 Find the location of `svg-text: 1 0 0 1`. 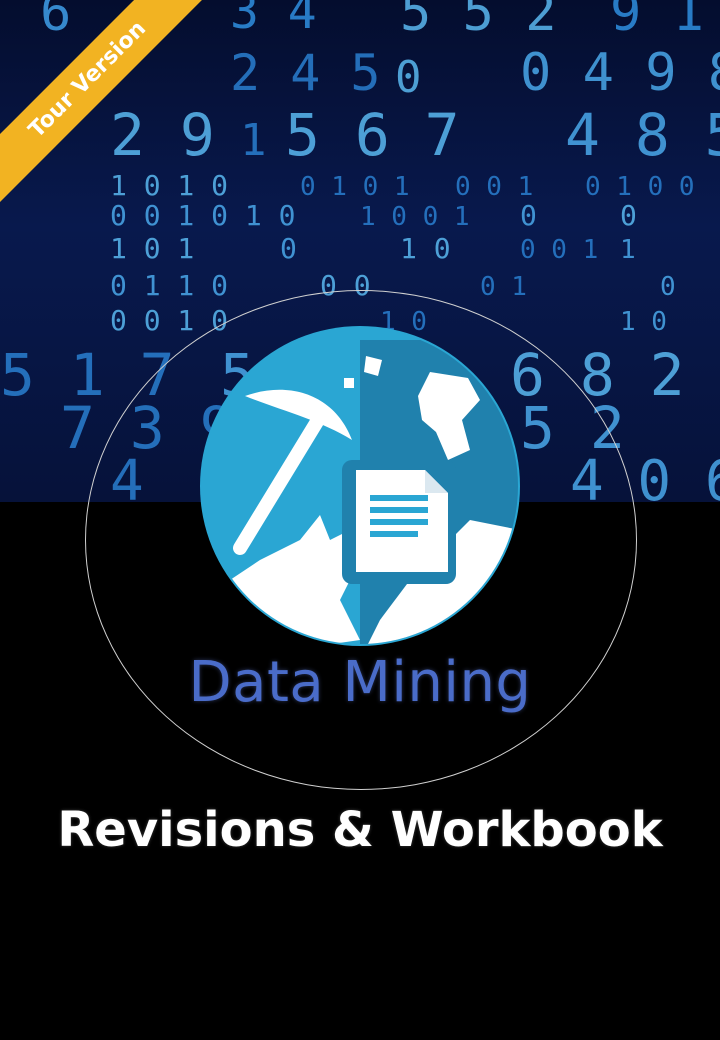

svg-text: 1 0 0 1 is located at coordinates (415, 217).